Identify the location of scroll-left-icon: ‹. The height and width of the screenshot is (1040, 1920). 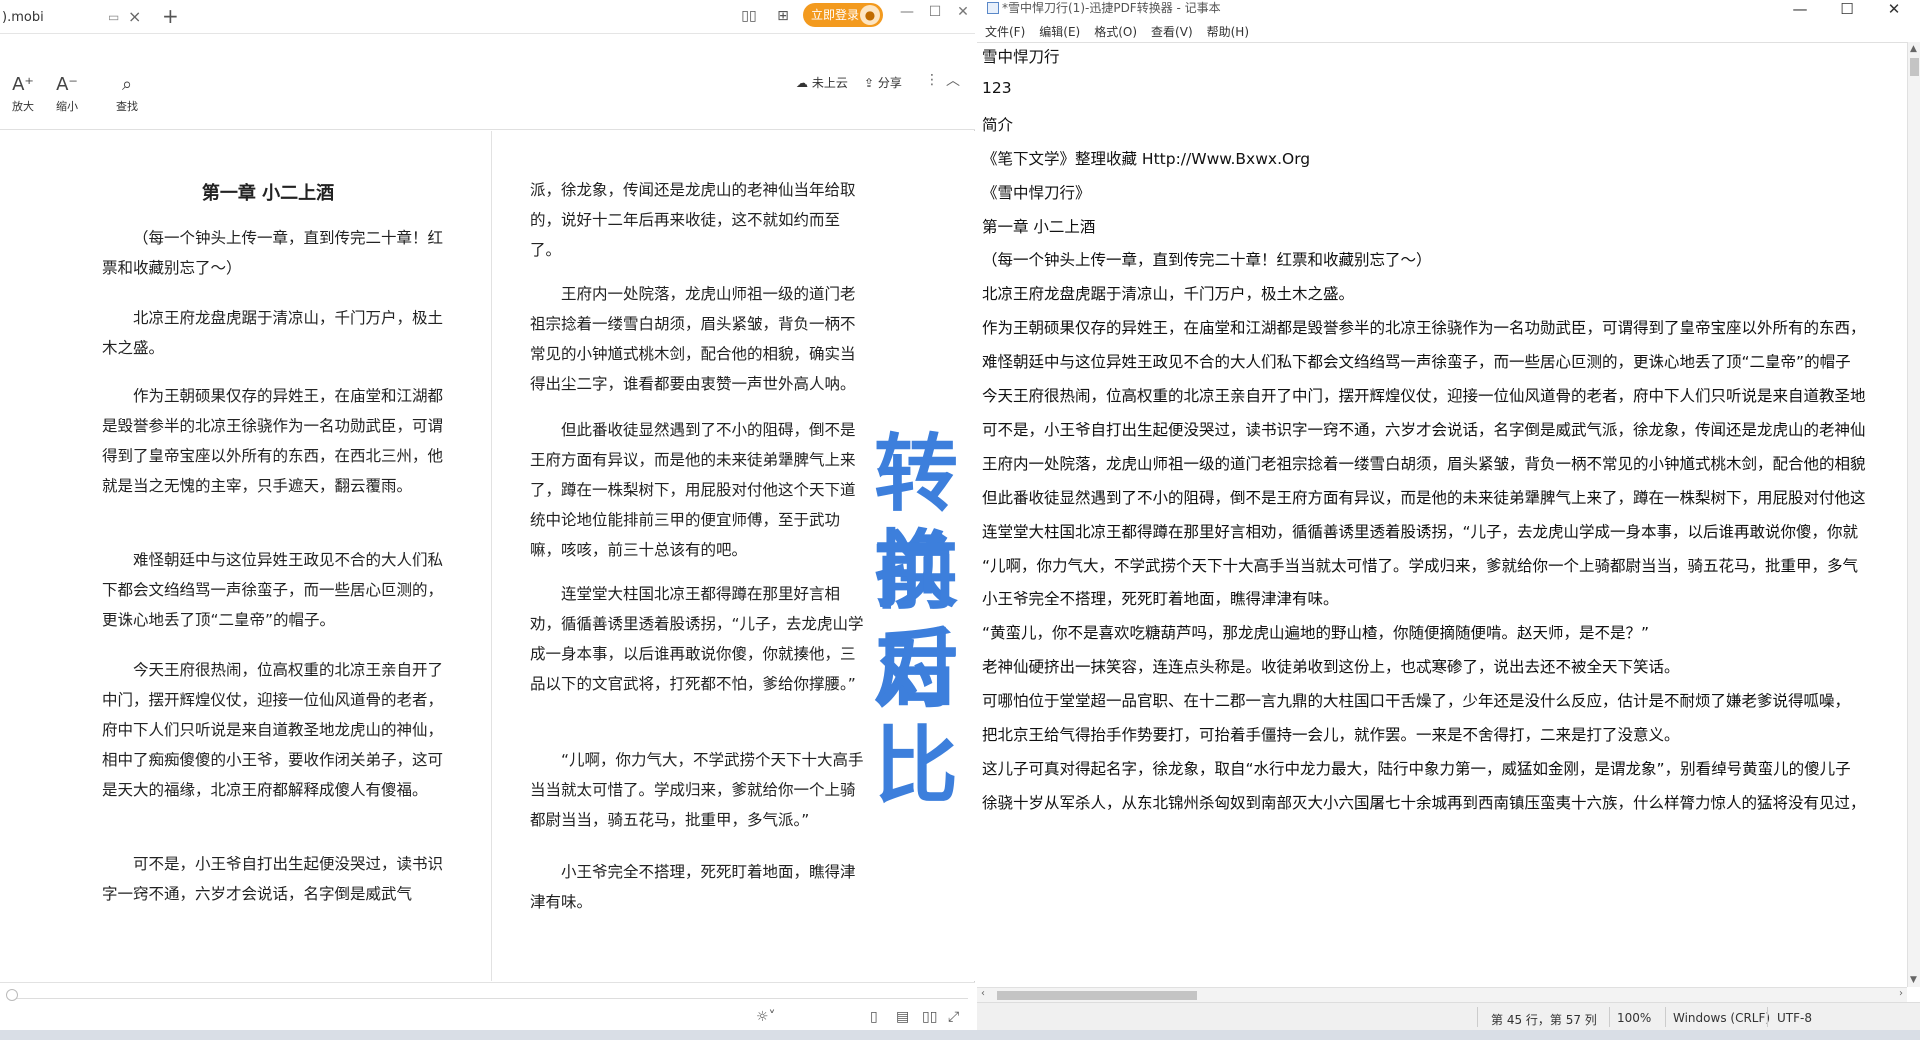
(983, 993).